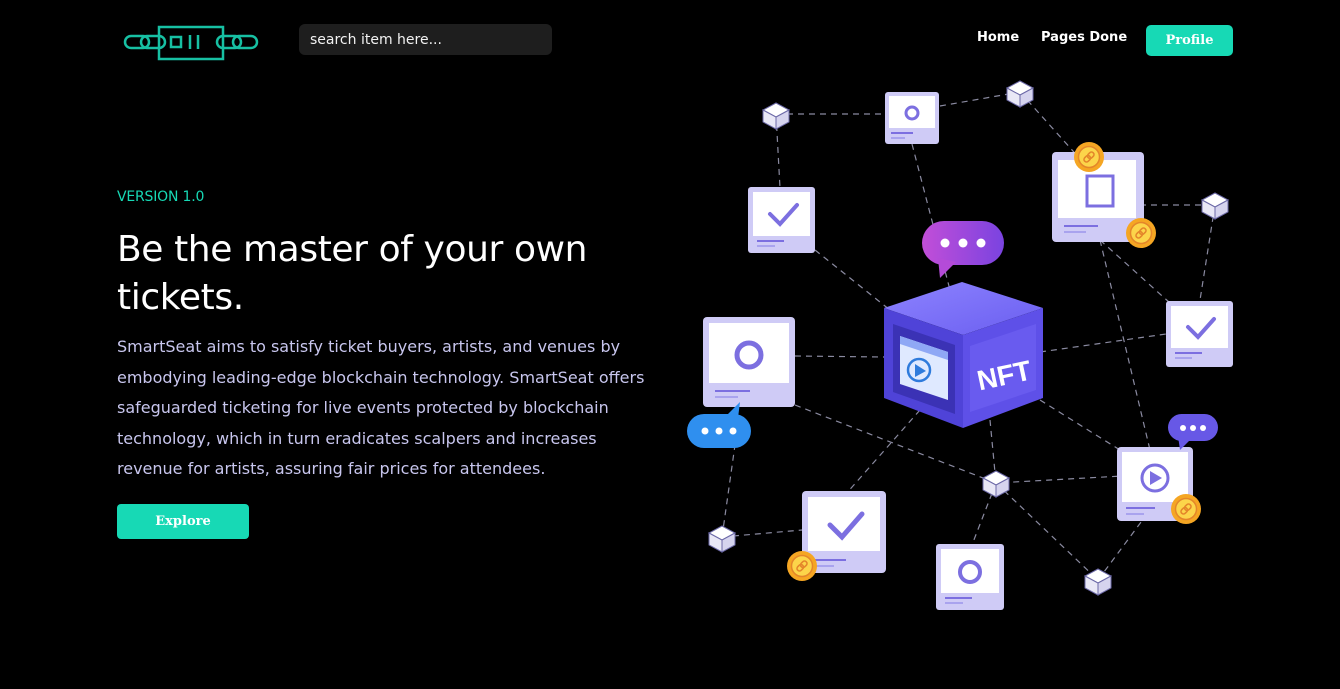  What do you see at coordinates (998, 37) in the screenshot?
I see `nav-home-link: Home` at bounding box center [998, 37].